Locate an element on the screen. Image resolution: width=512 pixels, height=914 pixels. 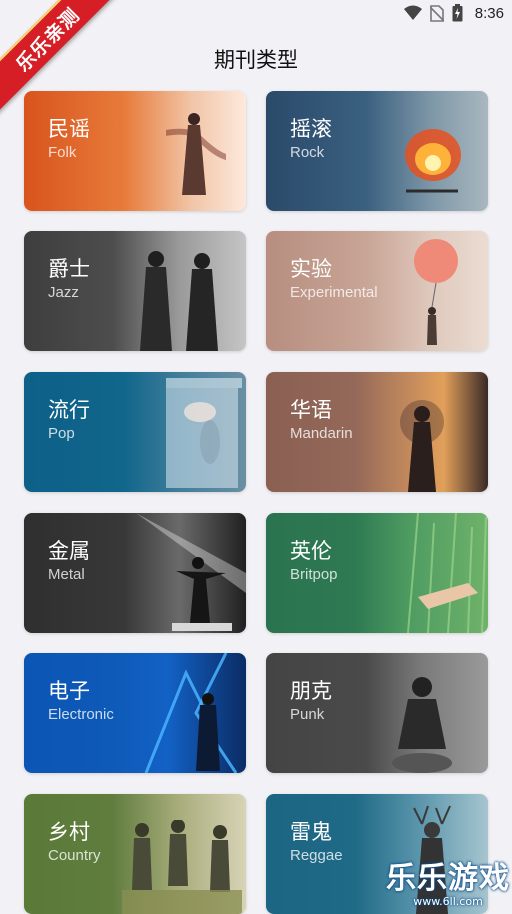
category-english: Pop is located at coordinates (61, 433).